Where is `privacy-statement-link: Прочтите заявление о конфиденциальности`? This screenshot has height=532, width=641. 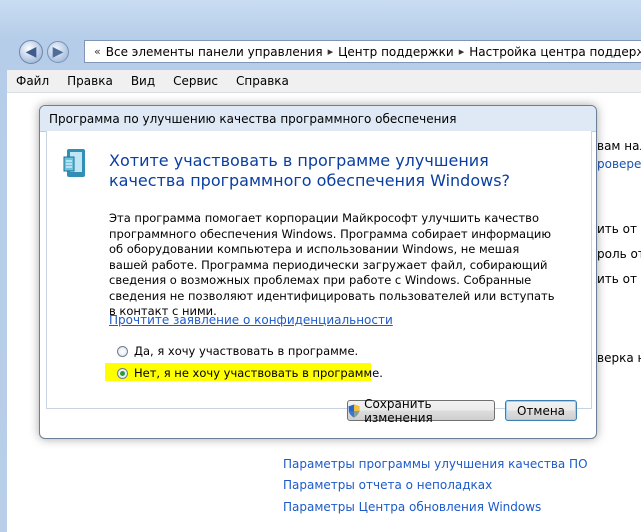
privacy-statement-link: Прочтите заявление о конфиденциальности is located at coordinates (251, 320).